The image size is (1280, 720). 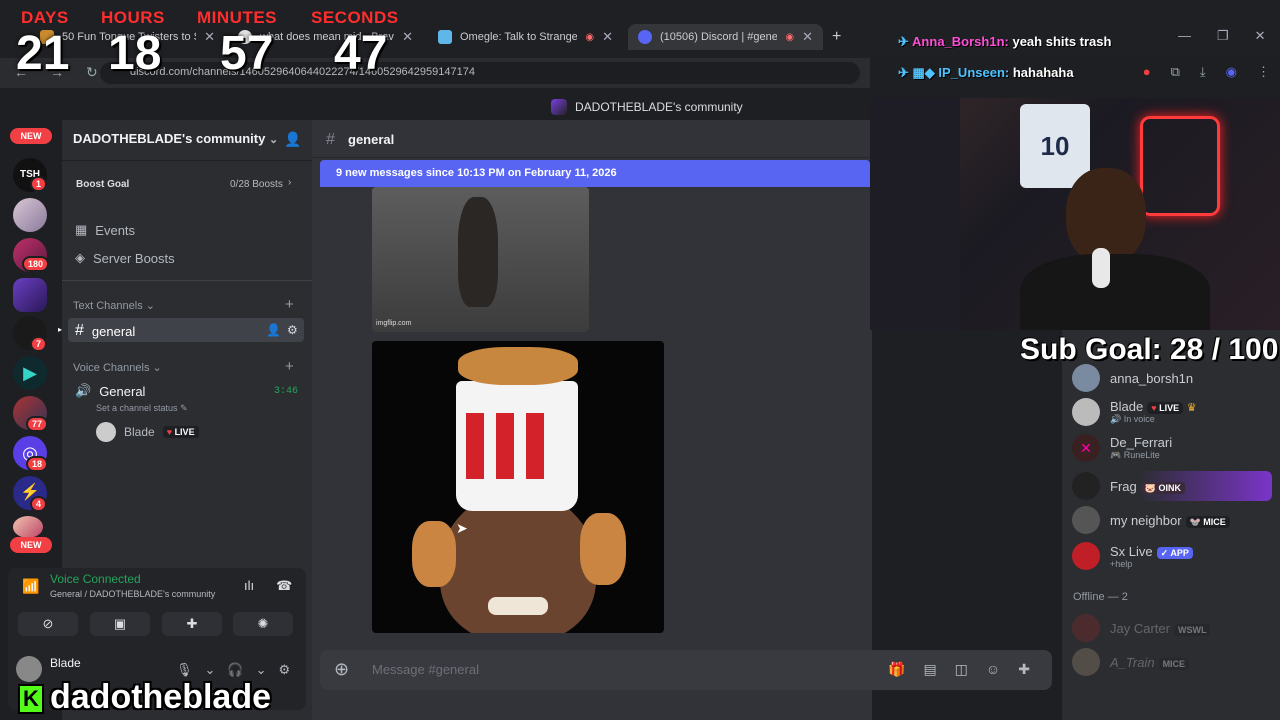 I want to click on activities-button: ✚, so click(x=192, y=624).